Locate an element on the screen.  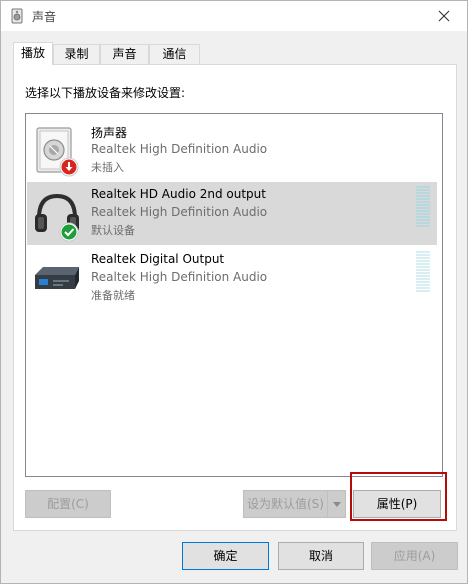
set-default-dropdown is located at coordinates (336, 504).